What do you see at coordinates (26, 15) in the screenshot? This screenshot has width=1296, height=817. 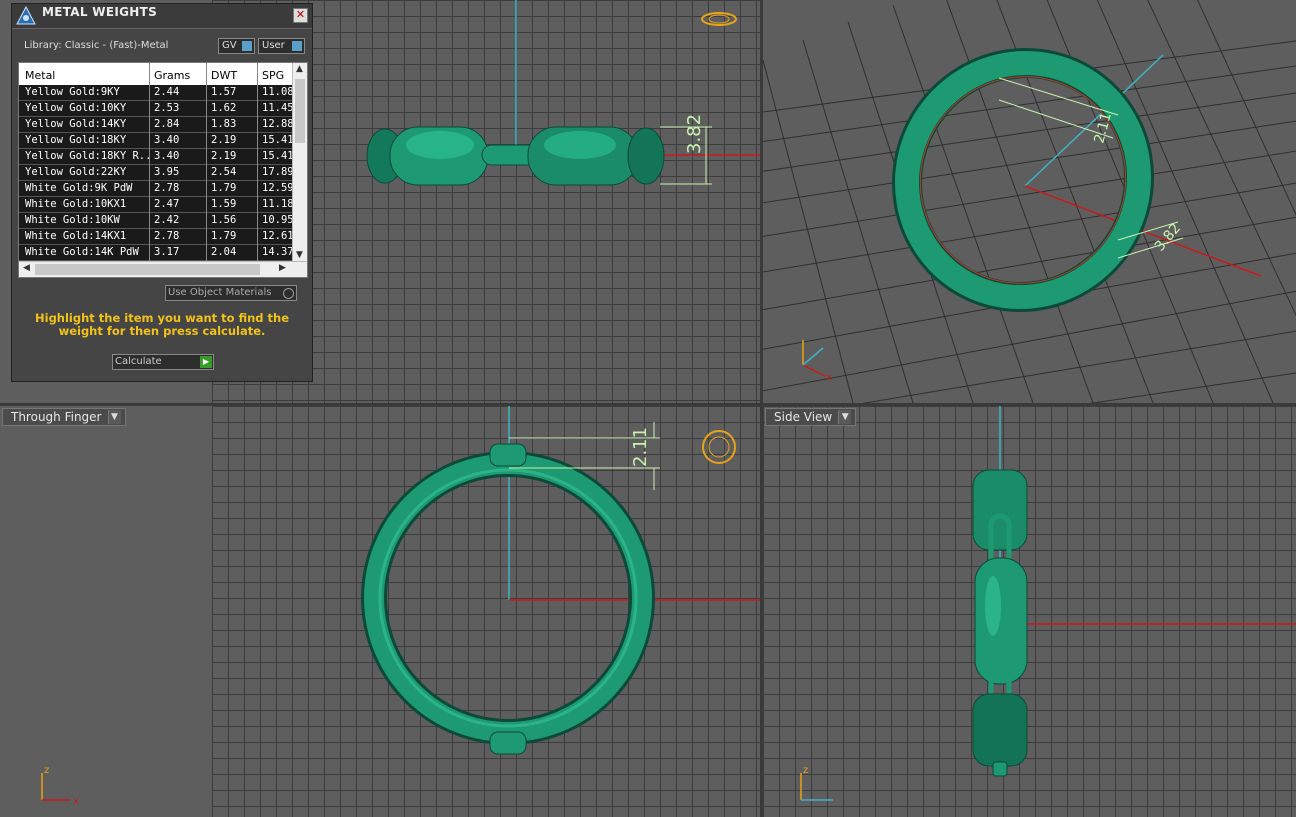 I see `app-logo-icon` at bounding box center [26, 15].